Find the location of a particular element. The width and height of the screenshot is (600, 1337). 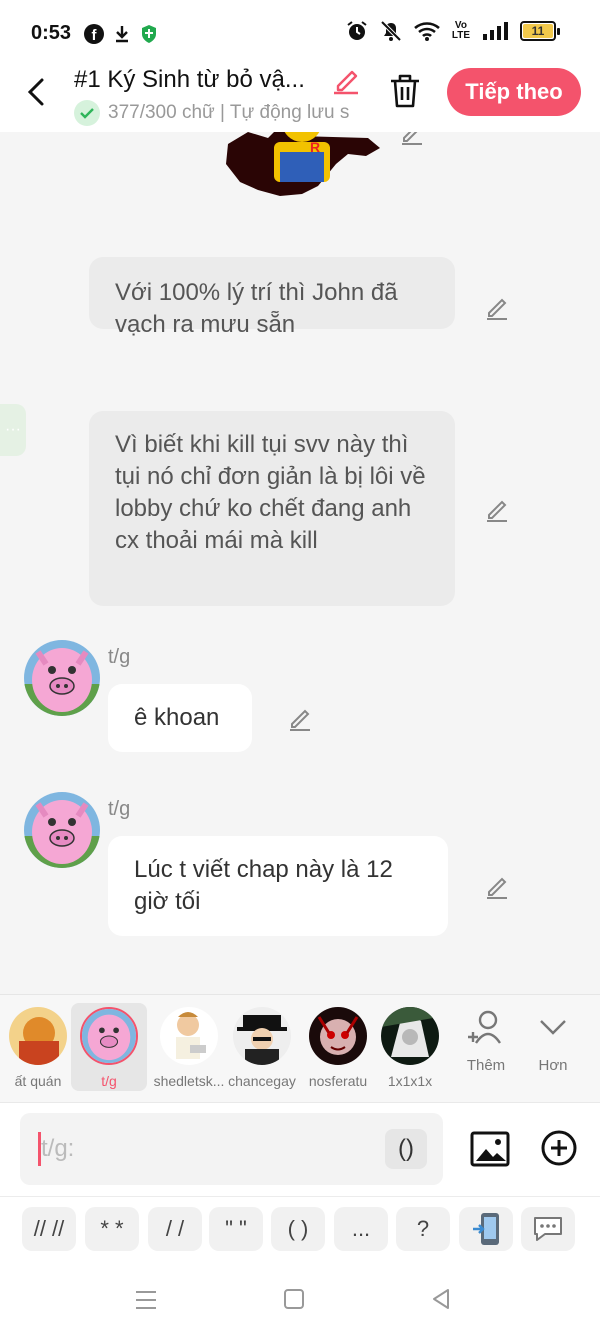

home-square-icon is located at coordinates (294, 1299).